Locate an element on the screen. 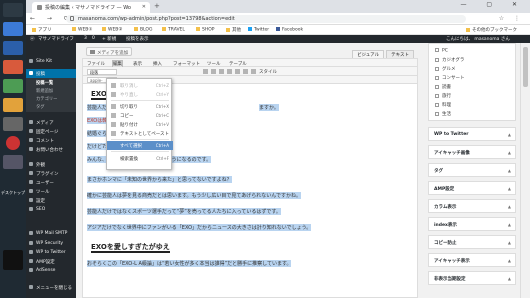 Image resolution: width=530 pixels, height=298 pixels. sidebar-item-collapse: メニューを閉じる is located at coordinates (51, 287).